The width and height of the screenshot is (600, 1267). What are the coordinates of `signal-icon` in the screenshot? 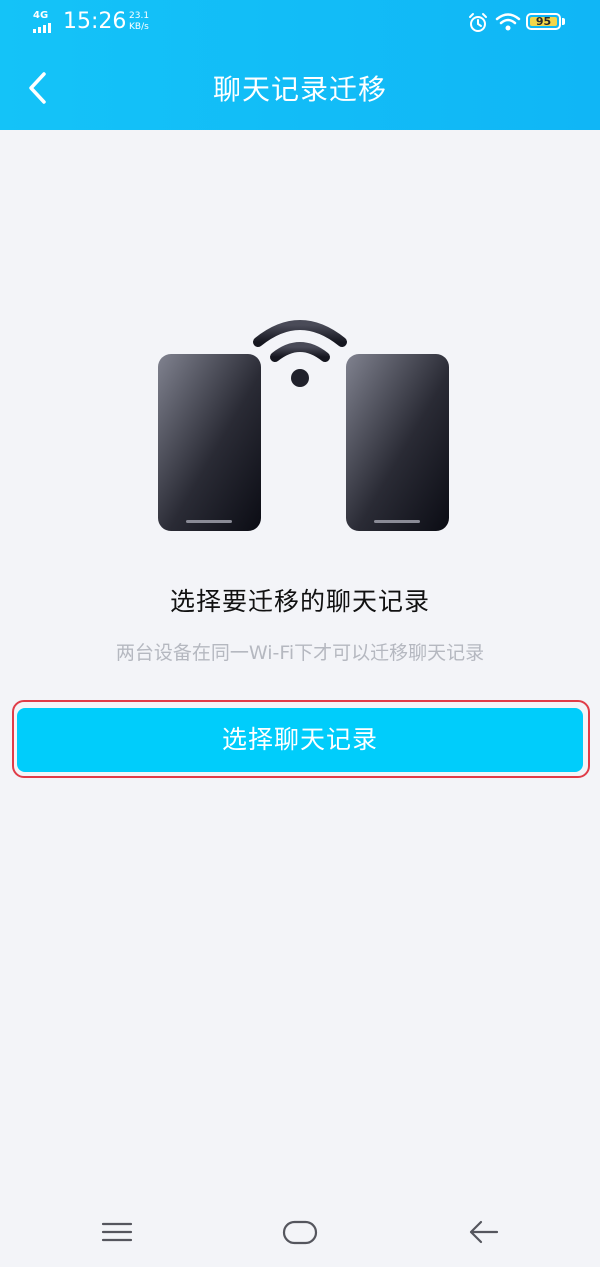 It's located at (42, 28).